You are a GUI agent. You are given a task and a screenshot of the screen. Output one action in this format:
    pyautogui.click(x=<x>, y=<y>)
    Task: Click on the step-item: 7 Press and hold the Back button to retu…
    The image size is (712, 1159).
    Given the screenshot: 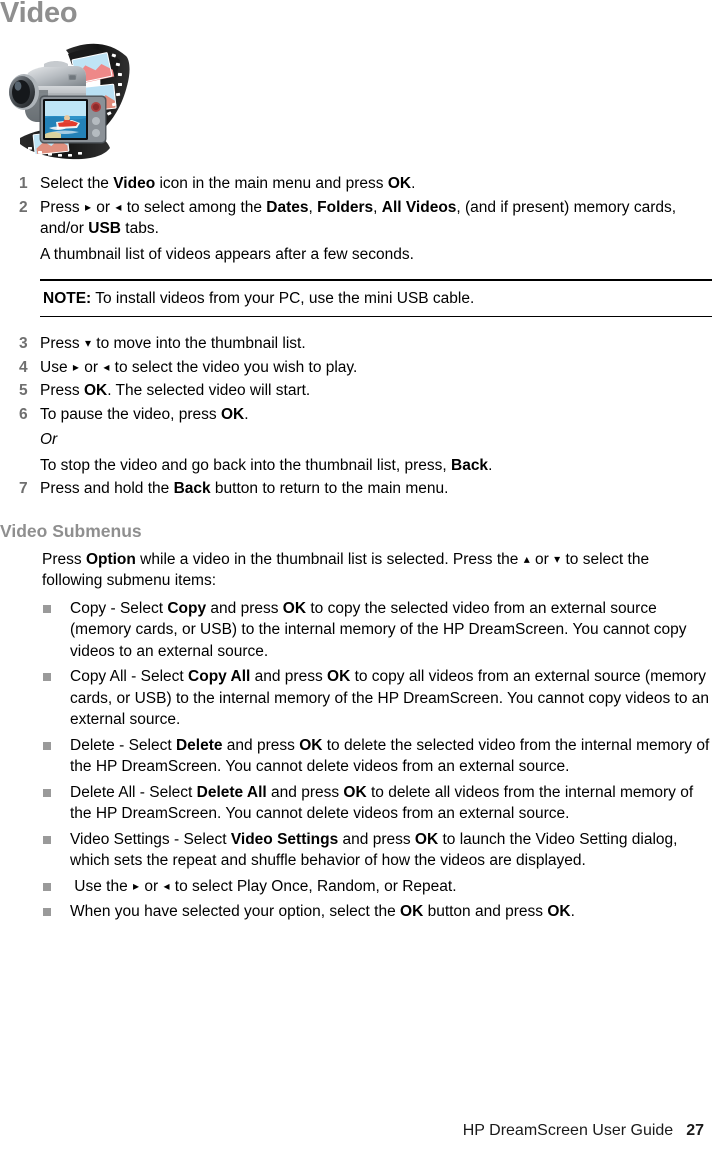 What is the action you would take?
    pyautogui.click(x=356, y=489)
    